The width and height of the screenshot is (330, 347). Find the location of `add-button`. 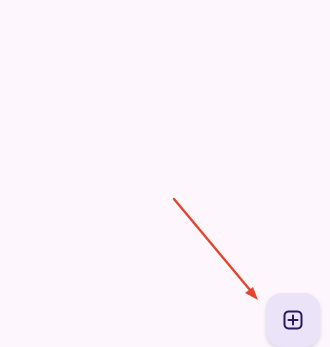

add-button is located at coordinates (293, 320).